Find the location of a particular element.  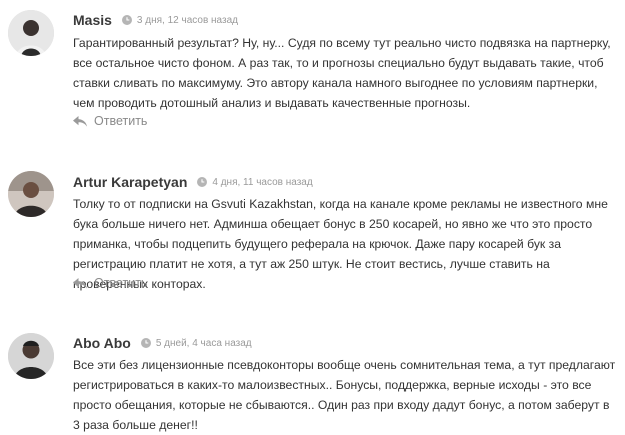

comment-author: Masis is located at coordinates (92, 20).